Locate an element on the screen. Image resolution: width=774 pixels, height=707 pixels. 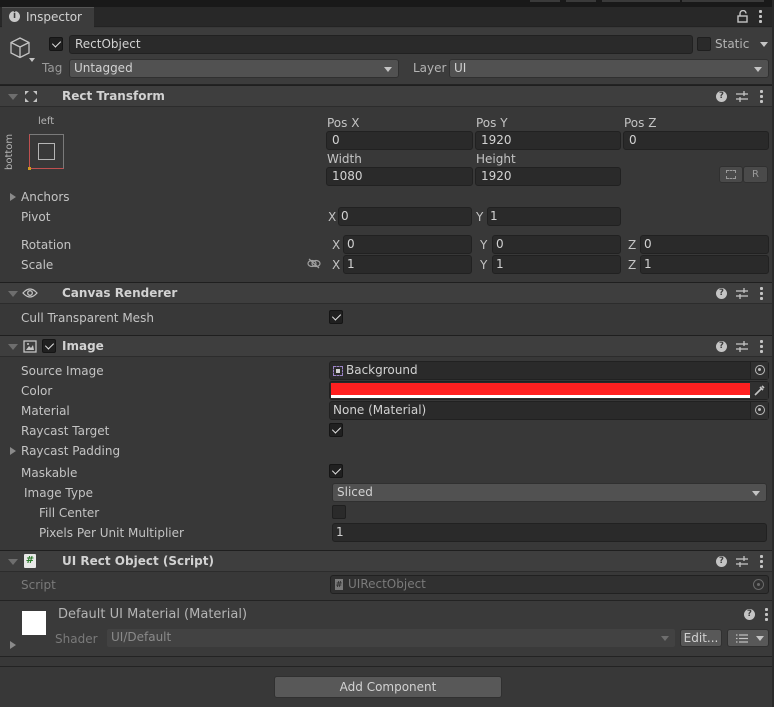
anchors-label: Anchors is located at coordinates (45, 197).